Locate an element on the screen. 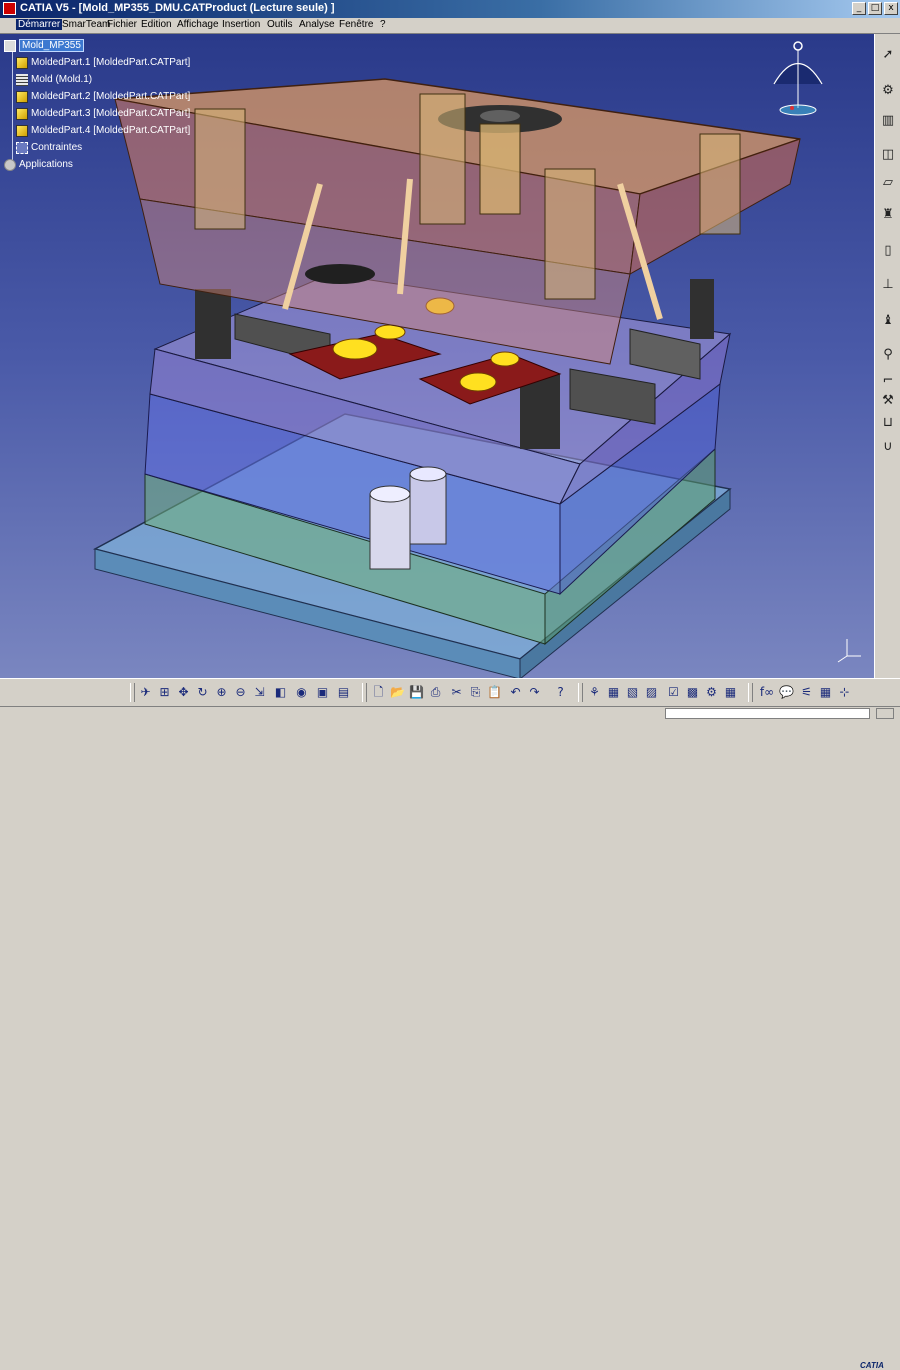 The width and height of the screenshot is (900, 1370). mold-icon is located at coordinates (22, 79).